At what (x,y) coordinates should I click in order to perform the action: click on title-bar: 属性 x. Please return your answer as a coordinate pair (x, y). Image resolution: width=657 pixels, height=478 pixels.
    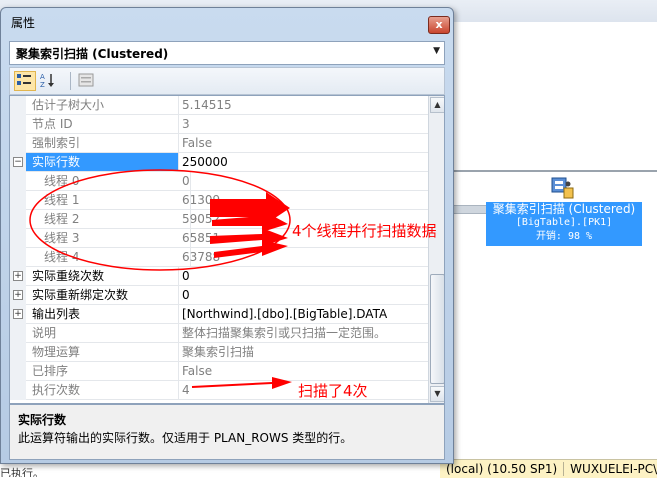
    Looking at the image, I should click on (227, 22).